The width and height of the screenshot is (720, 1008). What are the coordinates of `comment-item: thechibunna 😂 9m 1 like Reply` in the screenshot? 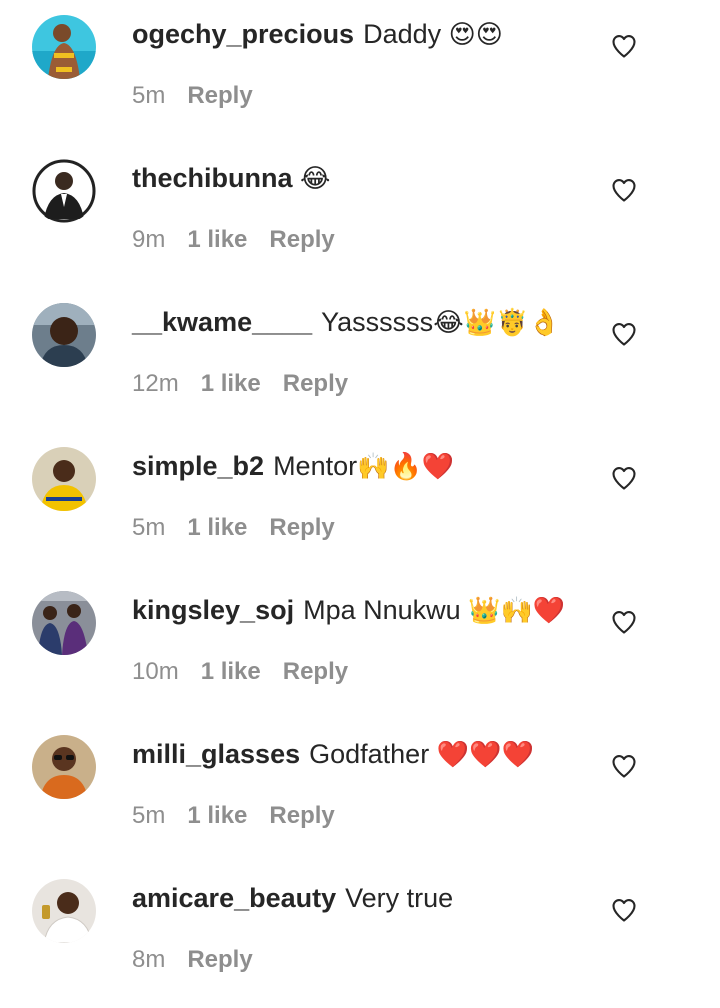 It's located at (360, 216).